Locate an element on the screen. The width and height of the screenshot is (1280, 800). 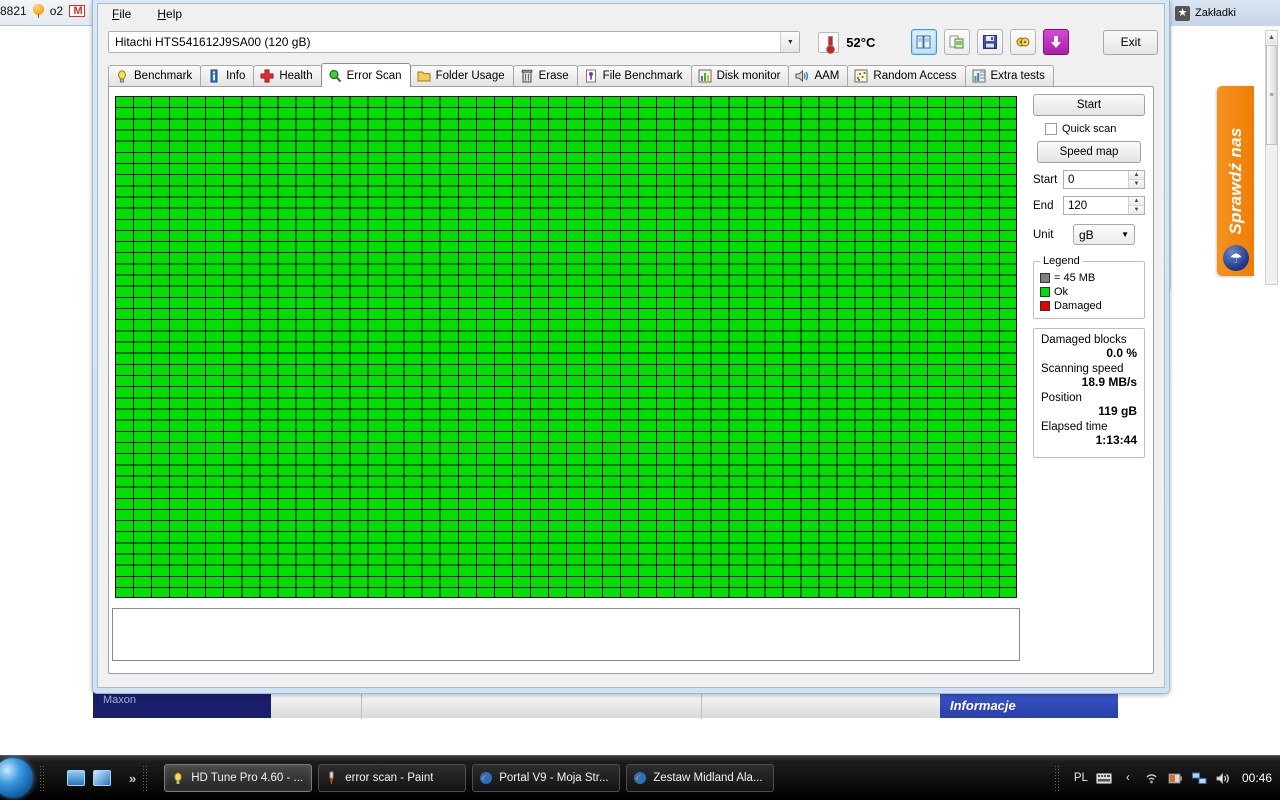
toolbar-buttons is located at coordinates (990, 42).